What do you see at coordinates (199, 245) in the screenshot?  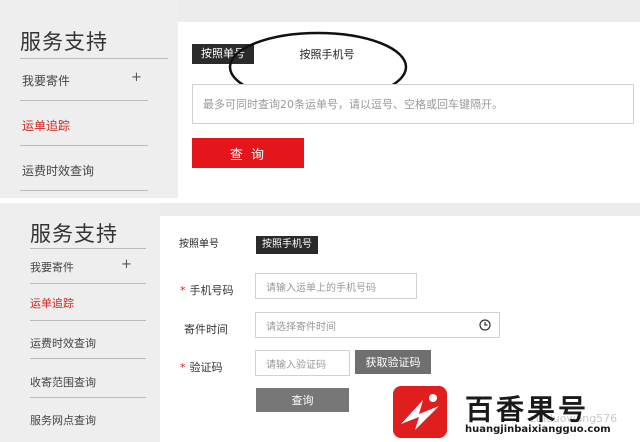 I see `tab-by-number: 按照单号` at bounding box center [199, 245].